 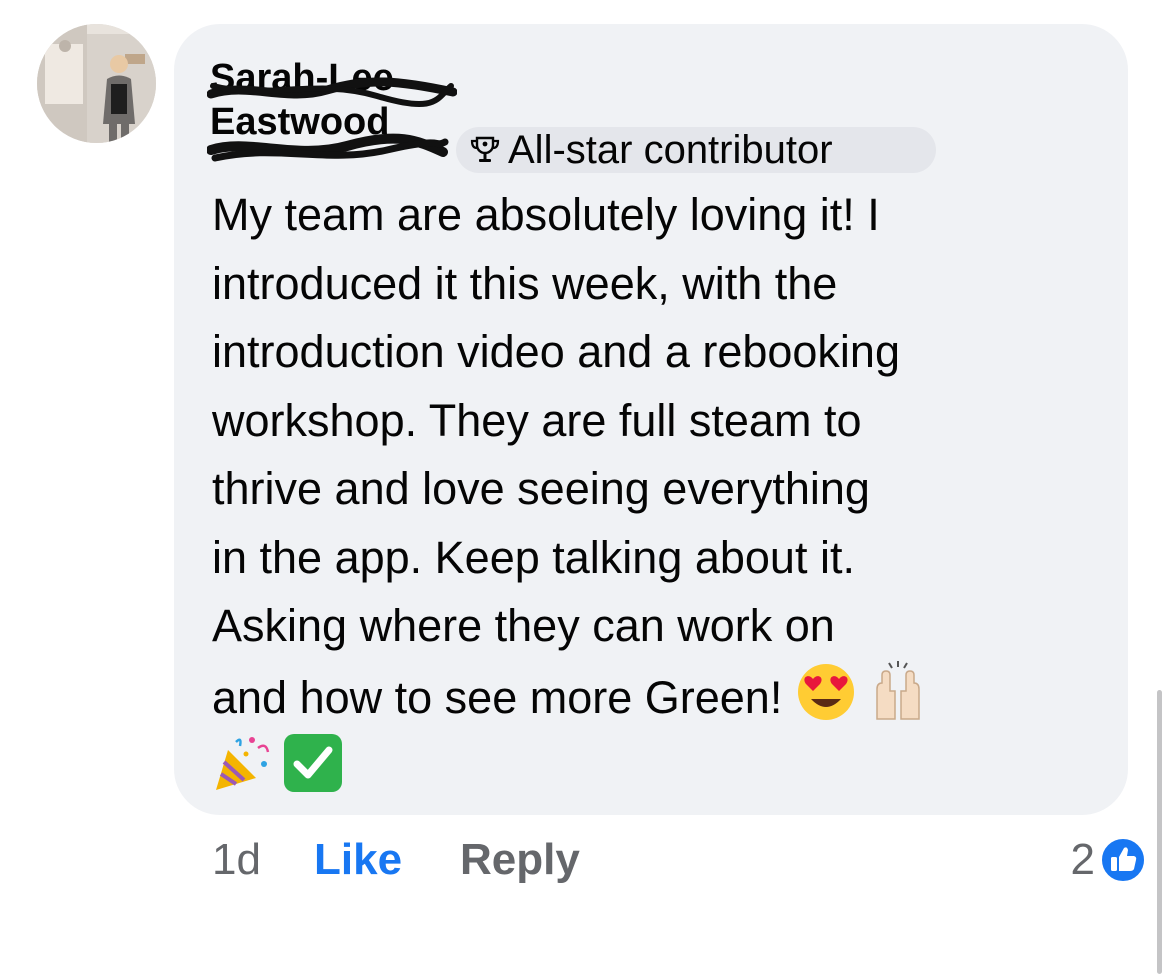 What do you see at coordinates (520, 860) in the screenshot?
I see `reply-button: Reply` at bounding box center [520, 860].